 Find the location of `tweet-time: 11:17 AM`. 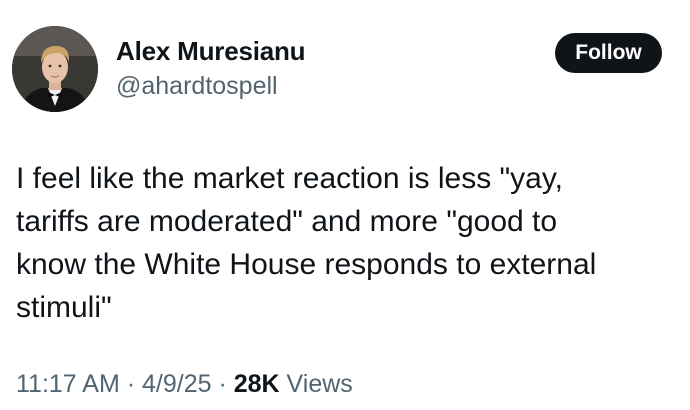

tweet-time: 11:17 AM is located at coordinates (68, 384).